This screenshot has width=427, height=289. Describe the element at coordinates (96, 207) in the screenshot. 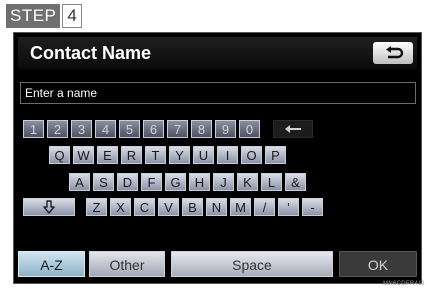

I see `key-z: Z` at that location.